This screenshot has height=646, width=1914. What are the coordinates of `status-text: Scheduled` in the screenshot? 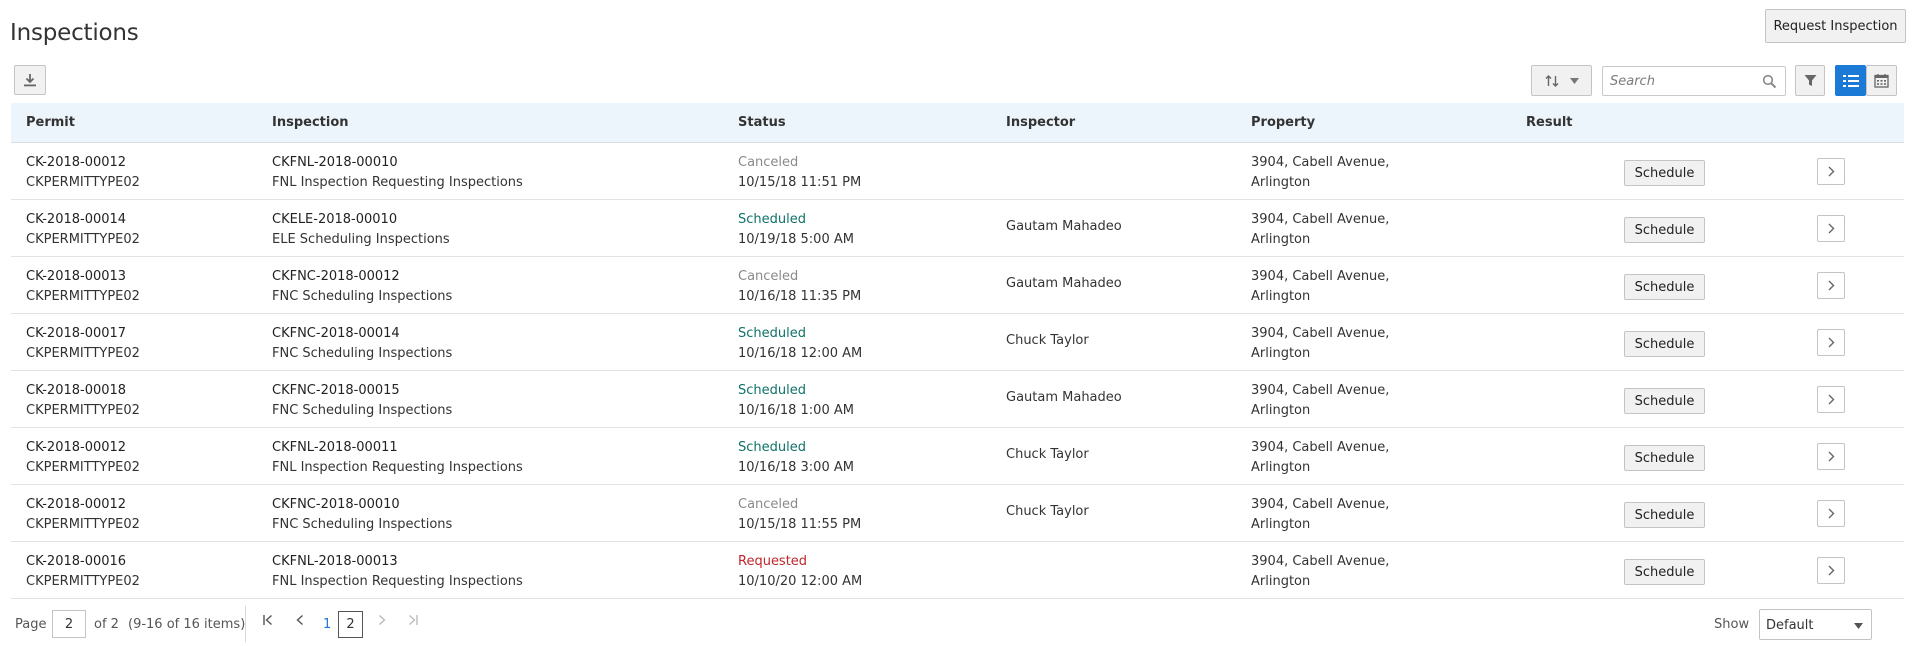 It's located at (772, 447).